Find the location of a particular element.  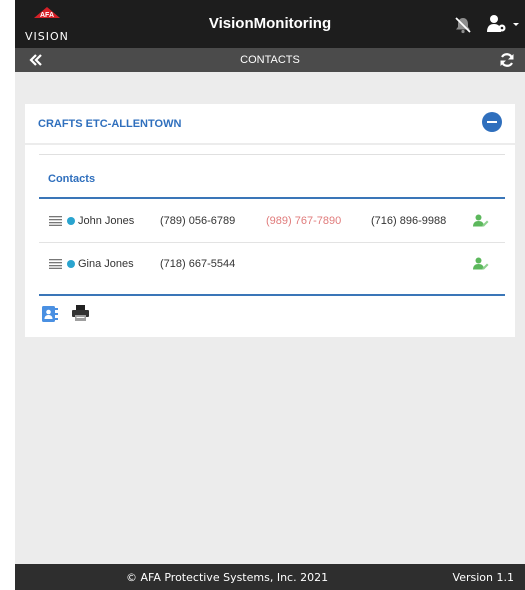

contact-book-icon is located at coordinates (50, 314).